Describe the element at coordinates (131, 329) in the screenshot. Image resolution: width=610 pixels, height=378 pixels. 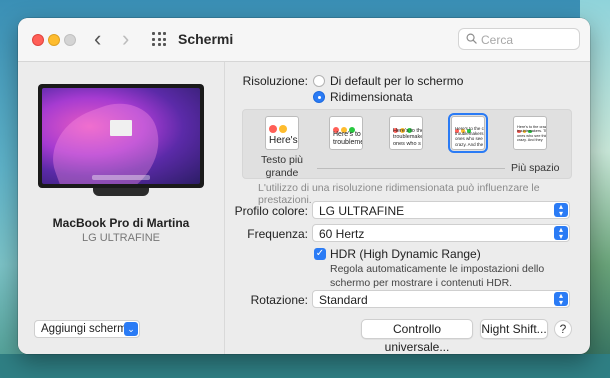
I see `chevron-down-icon: ⌄` at that location.